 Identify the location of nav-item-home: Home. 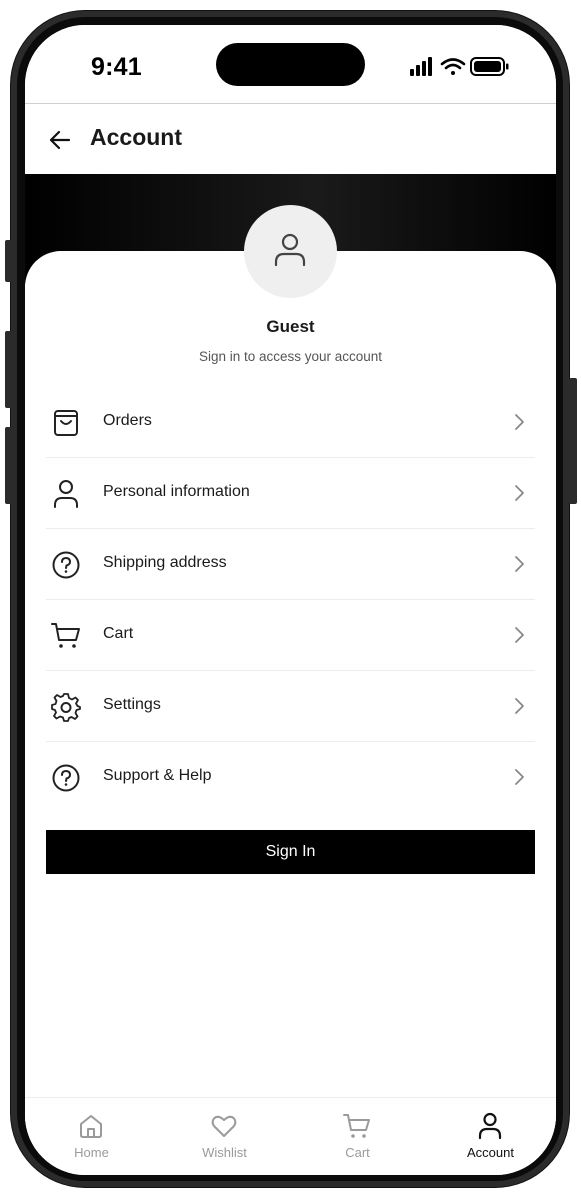
(91, 1136).